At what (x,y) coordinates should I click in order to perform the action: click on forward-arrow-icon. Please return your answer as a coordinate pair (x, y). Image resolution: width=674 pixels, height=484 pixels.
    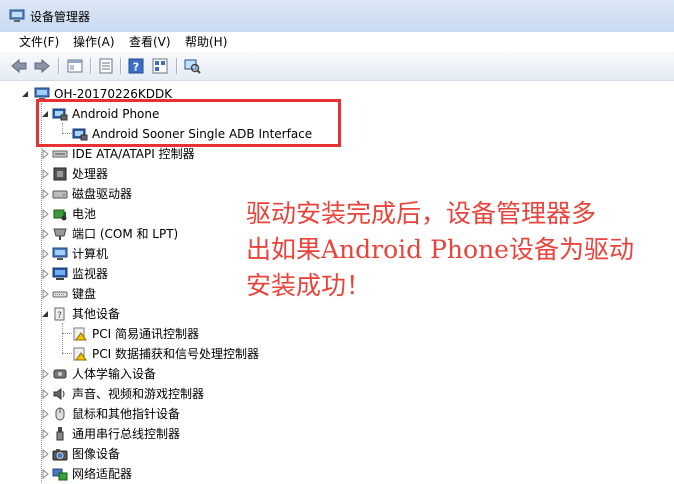
    Looking at the image, I should click on (42, 66).